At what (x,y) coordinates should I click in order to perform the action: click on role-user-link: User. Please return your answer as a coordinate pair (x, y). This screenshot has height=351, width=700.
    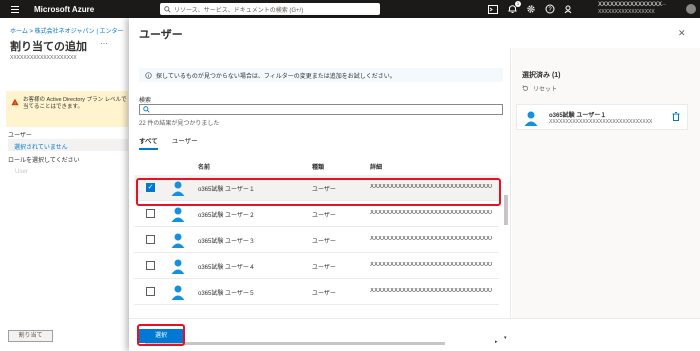
    Looking at the image, I should click on (21, 172).